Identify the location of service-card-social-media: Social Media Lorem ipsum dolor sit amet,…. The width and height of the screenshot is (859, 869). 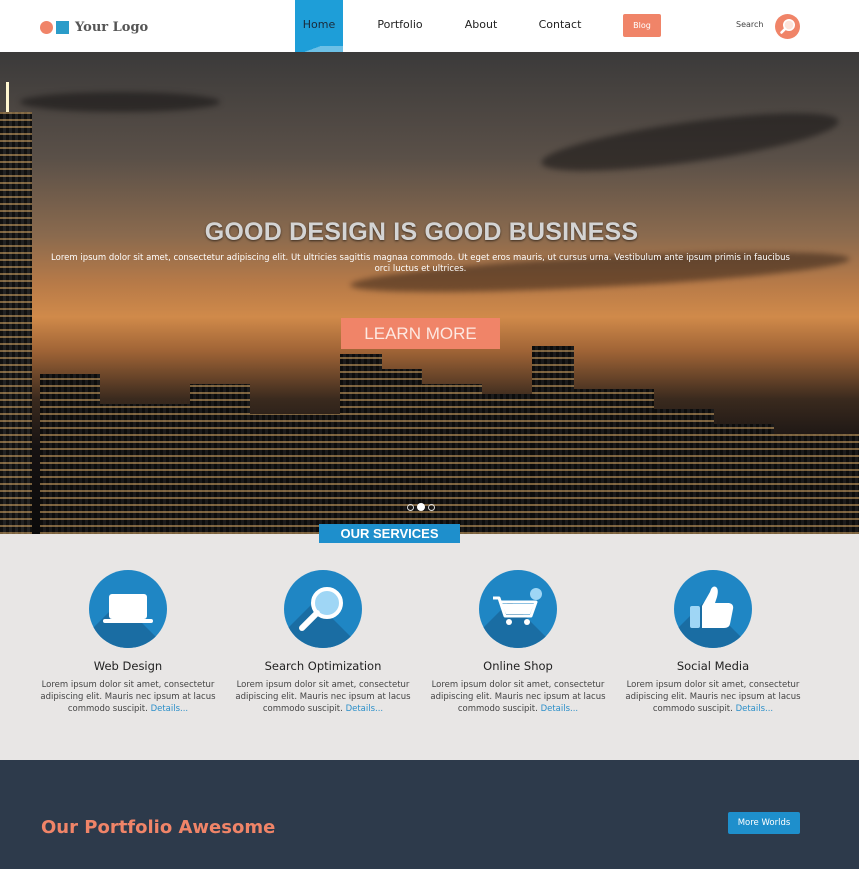
(713, 642).